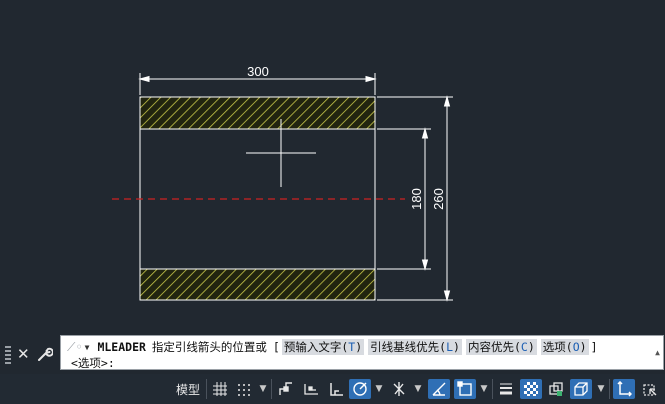 The image size is (665, 404). What do you see at coordinates (209, 347) in the screenshot?
I see `command-prompt-text: 指定引线箭头的位置或` at bounding box center [209, 347].